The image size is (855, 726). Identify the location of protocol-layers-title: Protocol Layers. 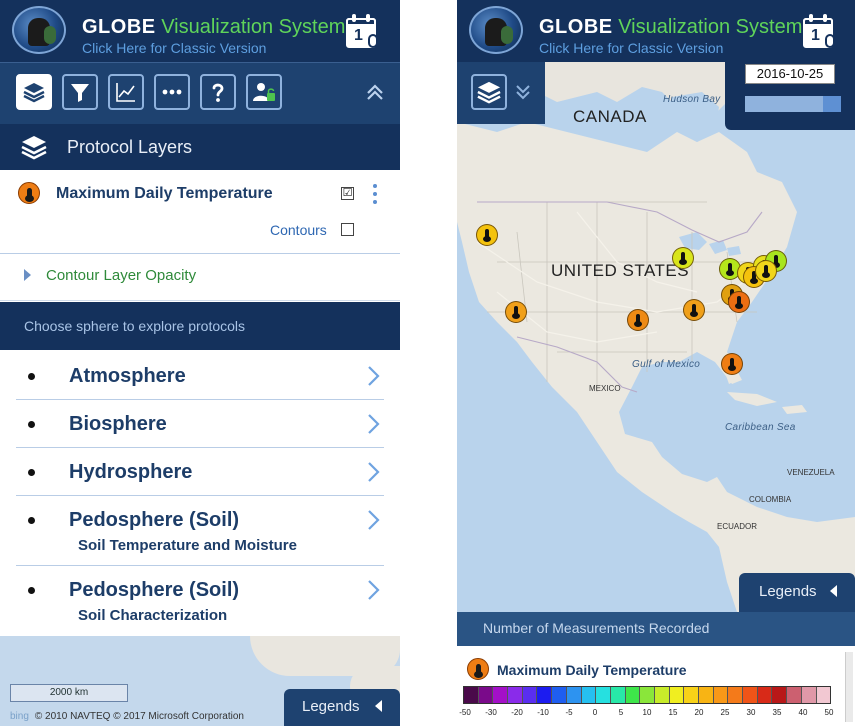
(130, 147).